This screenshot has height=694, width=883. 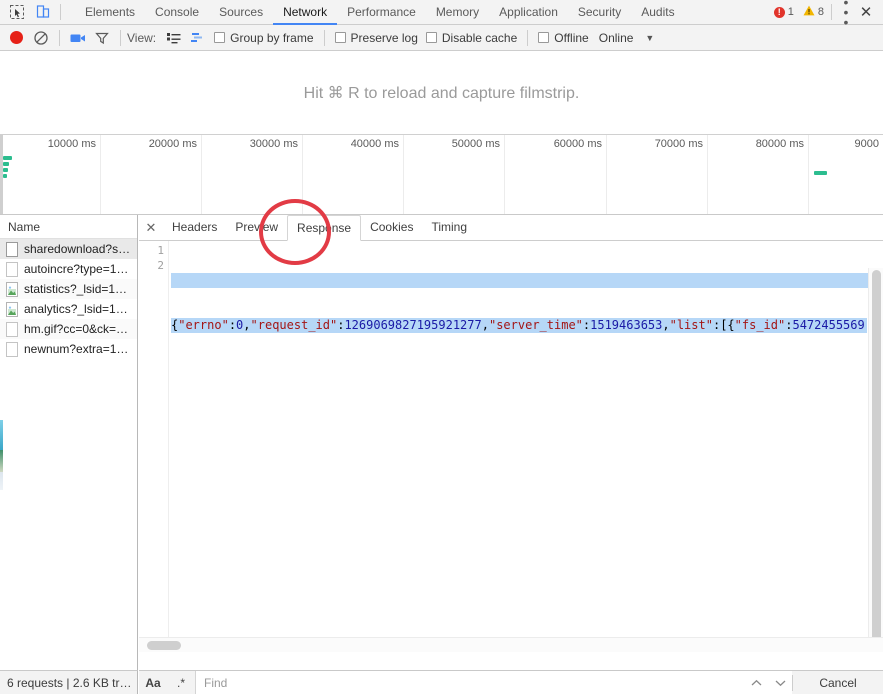 What do you see at coordinates (177, 12) in the screenshot?
I see `tab-console: Console` at bounding box center [177, 12].